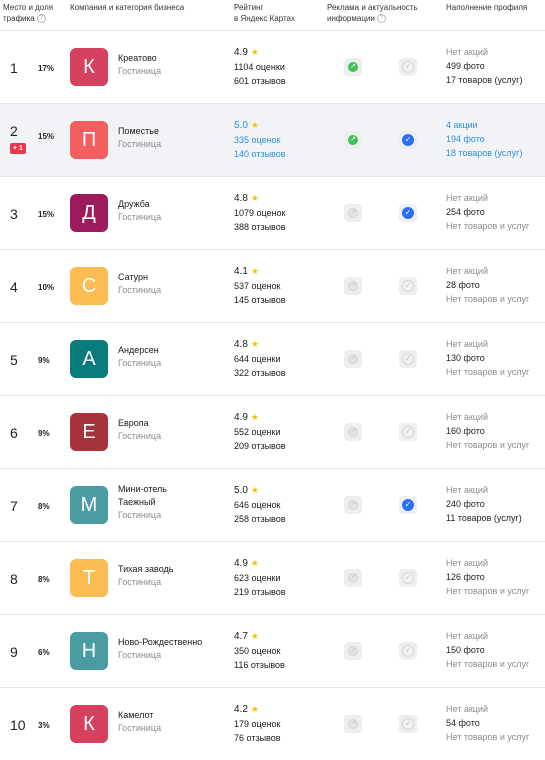 The image size is (545, 760). Describe the element at coordinates (495, 723) in the screenshot. I see `photos-count: 54 фото` at that location.